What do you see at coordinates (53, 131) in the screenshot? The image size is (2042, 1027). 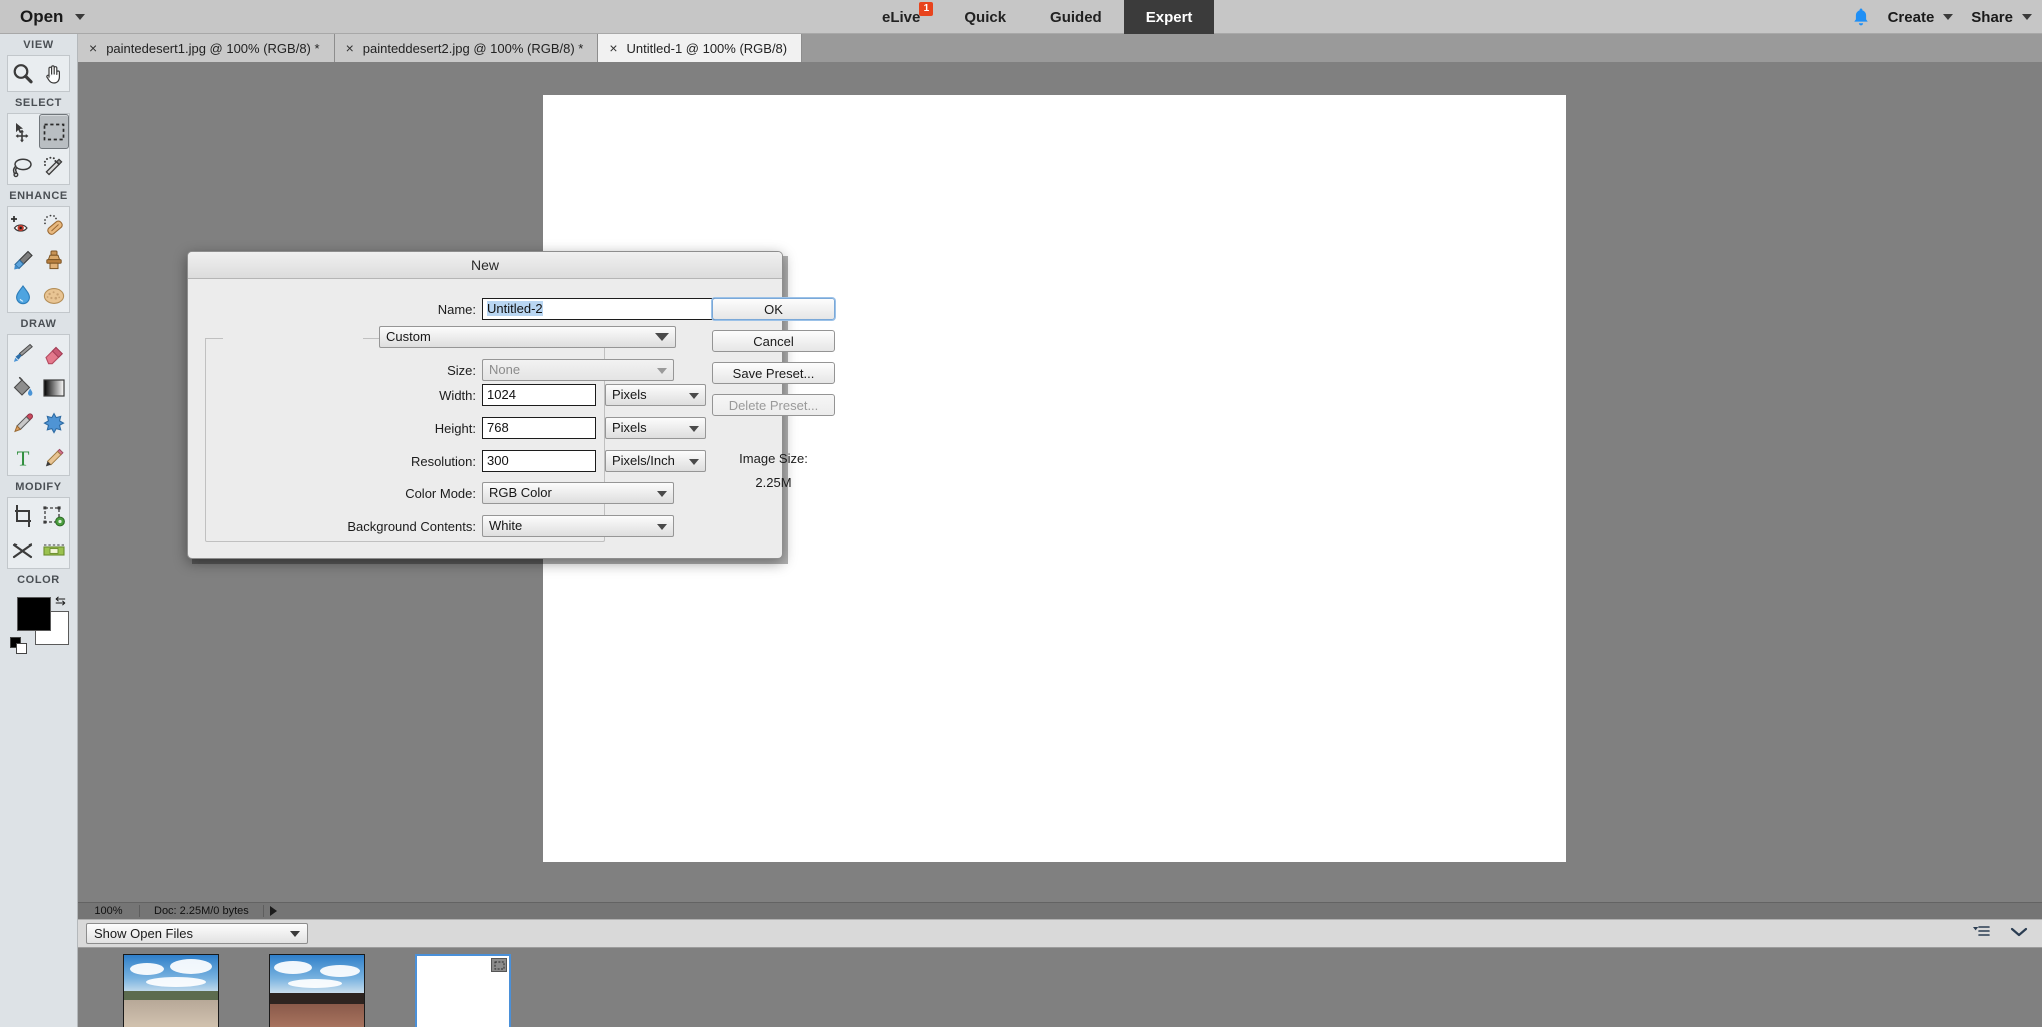 I see `rectangular-marquee-tool-icon` at bounding box center [53, 131].